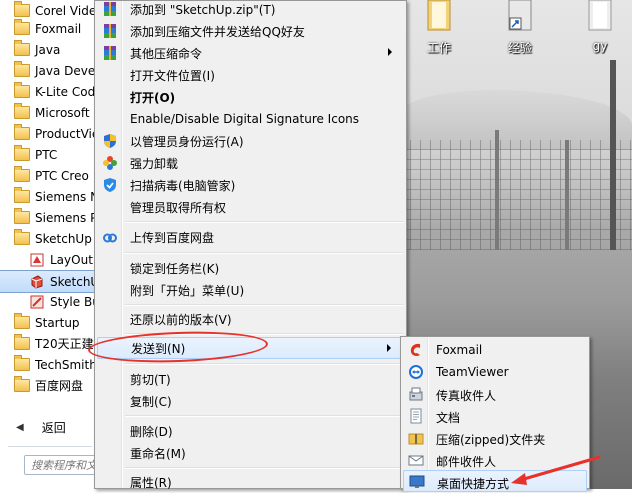  I want to click on zip-folder-icon, so click(416, 439).